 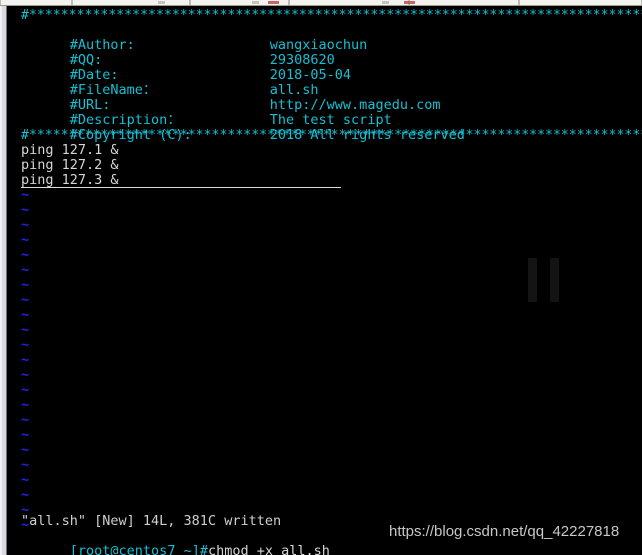 I want to click on pause-bars-icon, so click(x=546, y=280).